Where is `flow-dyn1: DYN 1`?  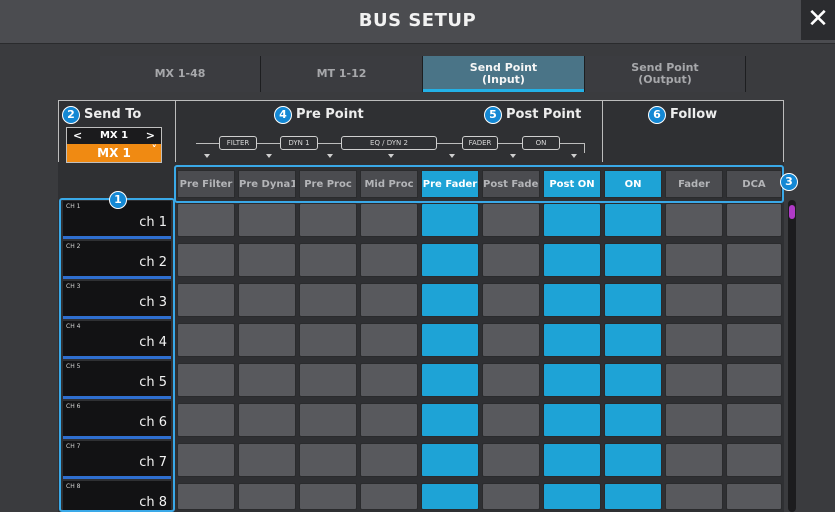 flow-dyn1: DYN 1 is located at coordinates (299, 143).